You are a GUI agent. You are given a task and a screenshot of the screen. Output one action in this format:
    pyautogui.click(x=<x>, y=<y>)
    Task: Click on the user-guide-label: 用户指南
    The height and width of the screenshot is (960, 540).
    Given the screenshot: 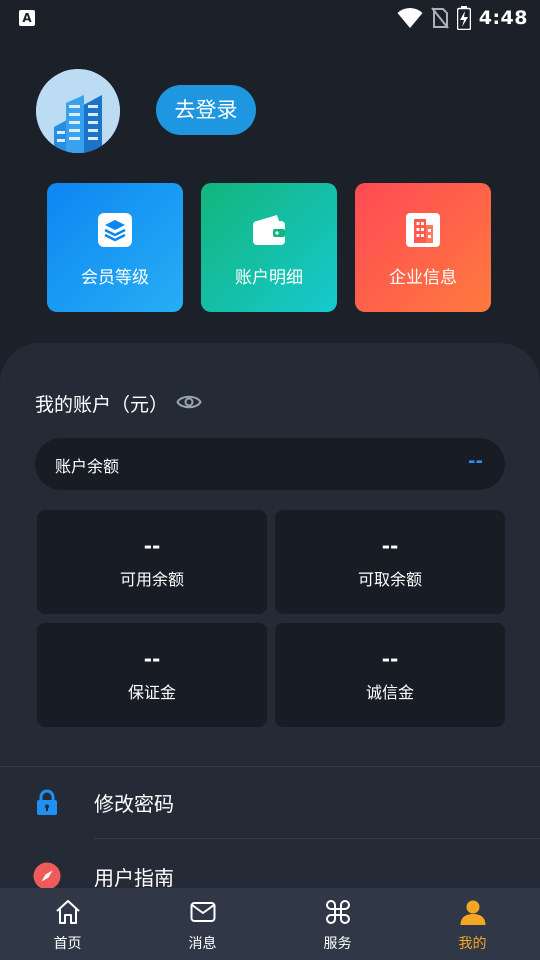 What is the action you would take?
    pyautogui.click(x=134, y=878)
    